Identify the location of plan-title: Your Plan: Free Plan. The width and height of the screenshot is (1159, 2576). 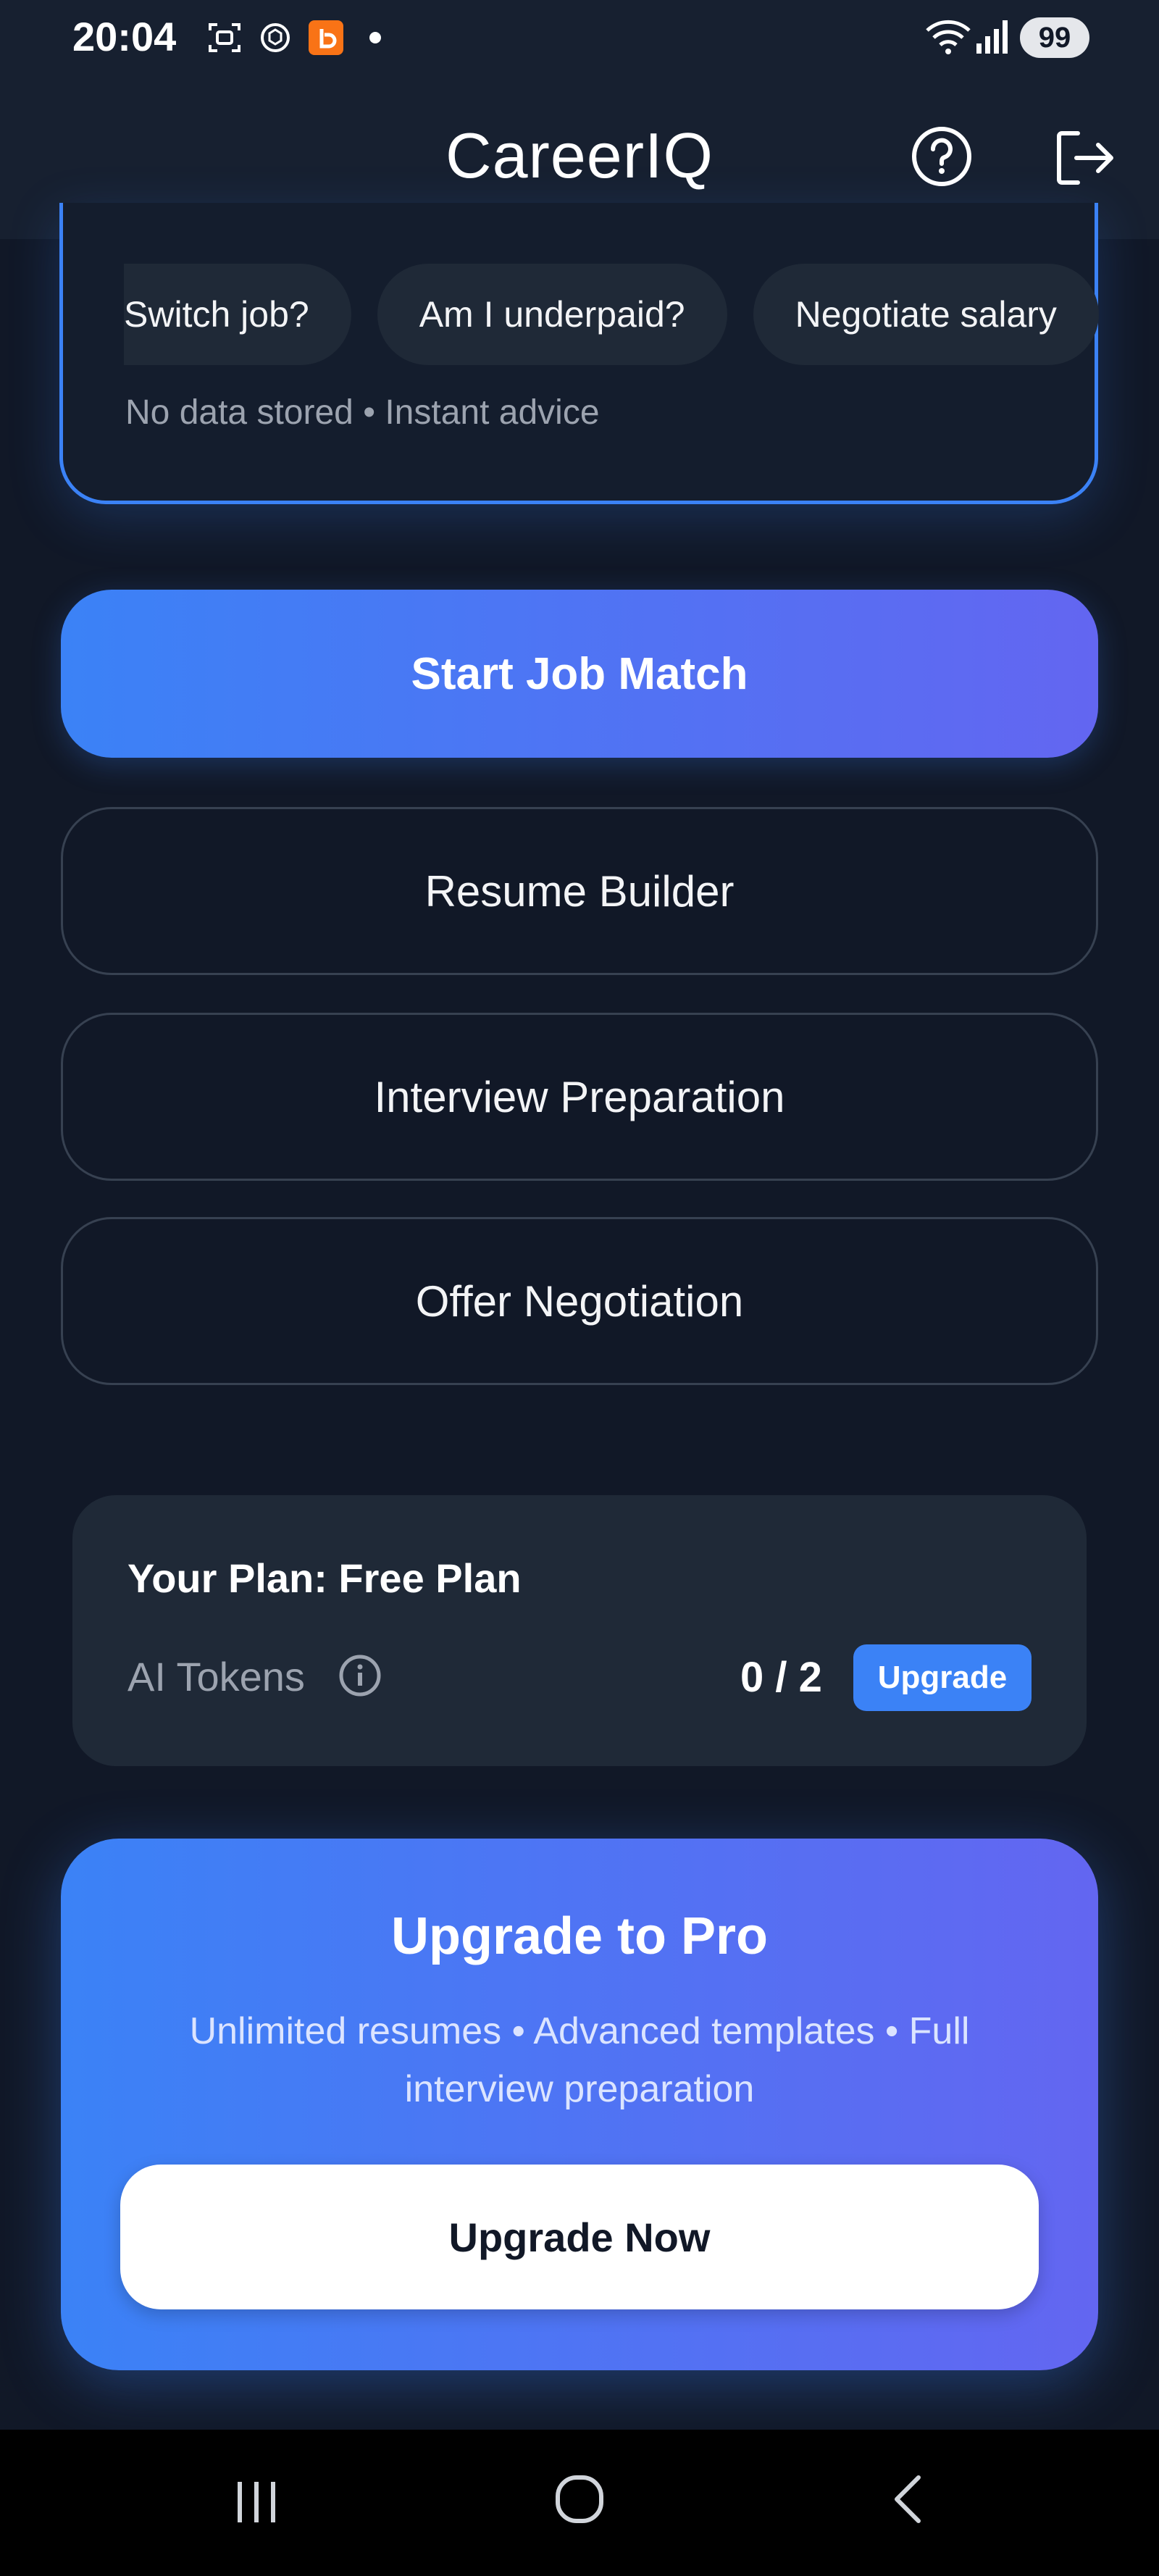
(325, 1578).